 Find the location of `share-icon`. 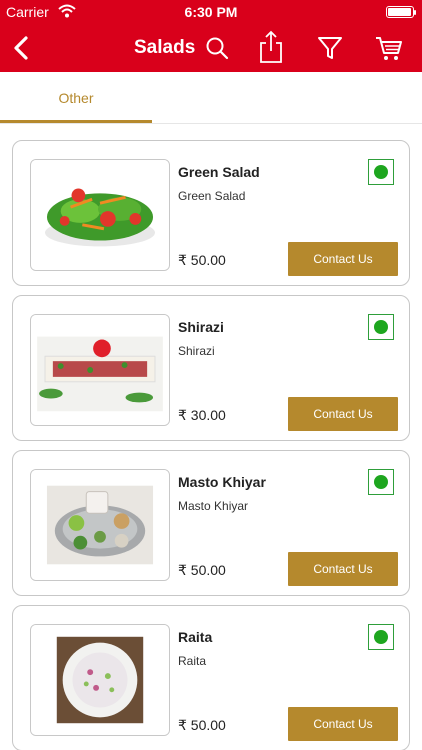

share-icon is located at coordinates (271, 47).